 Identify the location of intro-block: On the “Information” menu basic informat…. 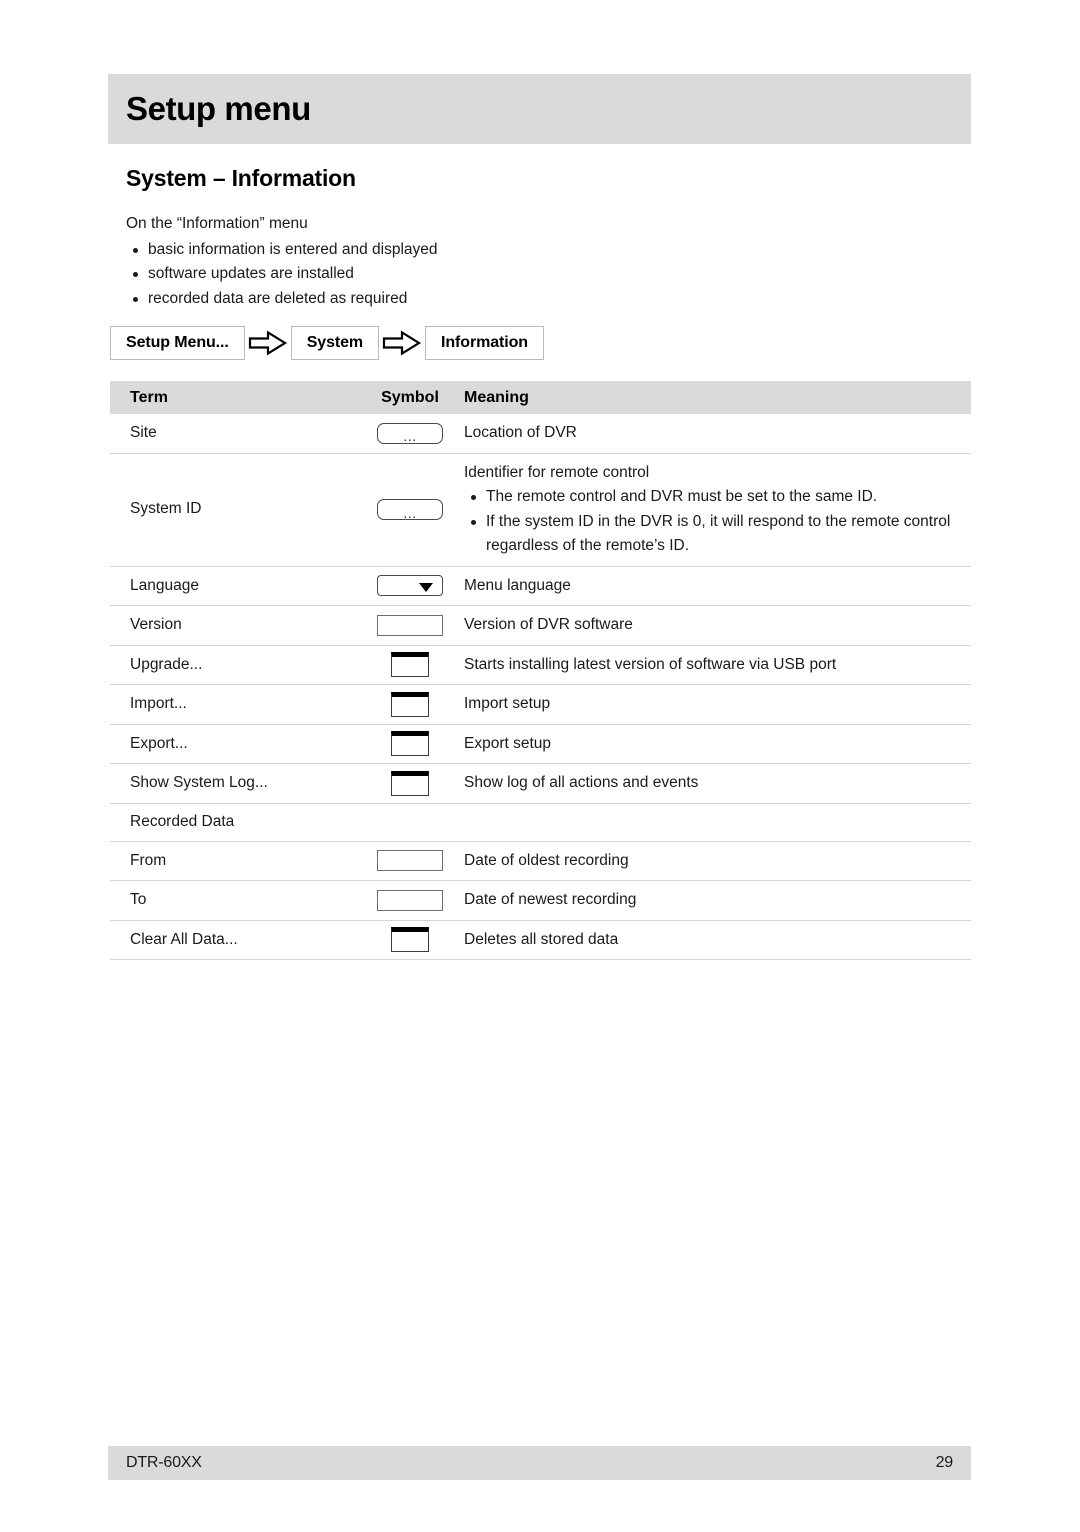
(476, 261).